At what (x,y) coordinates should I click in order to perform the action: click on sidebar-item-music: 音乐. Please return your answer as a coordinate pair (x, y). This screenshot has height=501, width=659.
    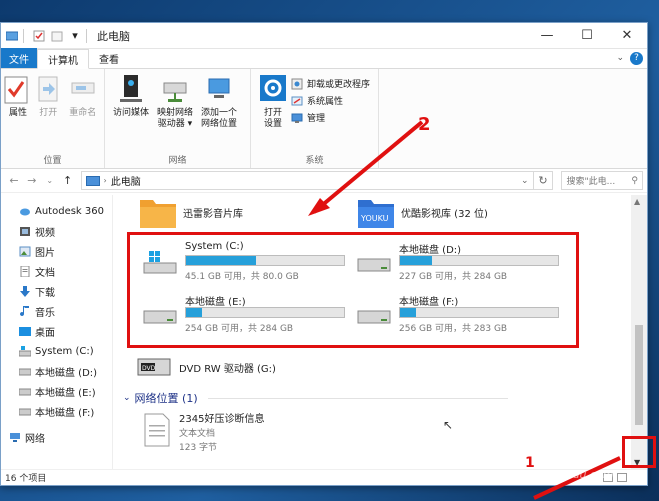
    Looking at the image, I should click on (56, 311).